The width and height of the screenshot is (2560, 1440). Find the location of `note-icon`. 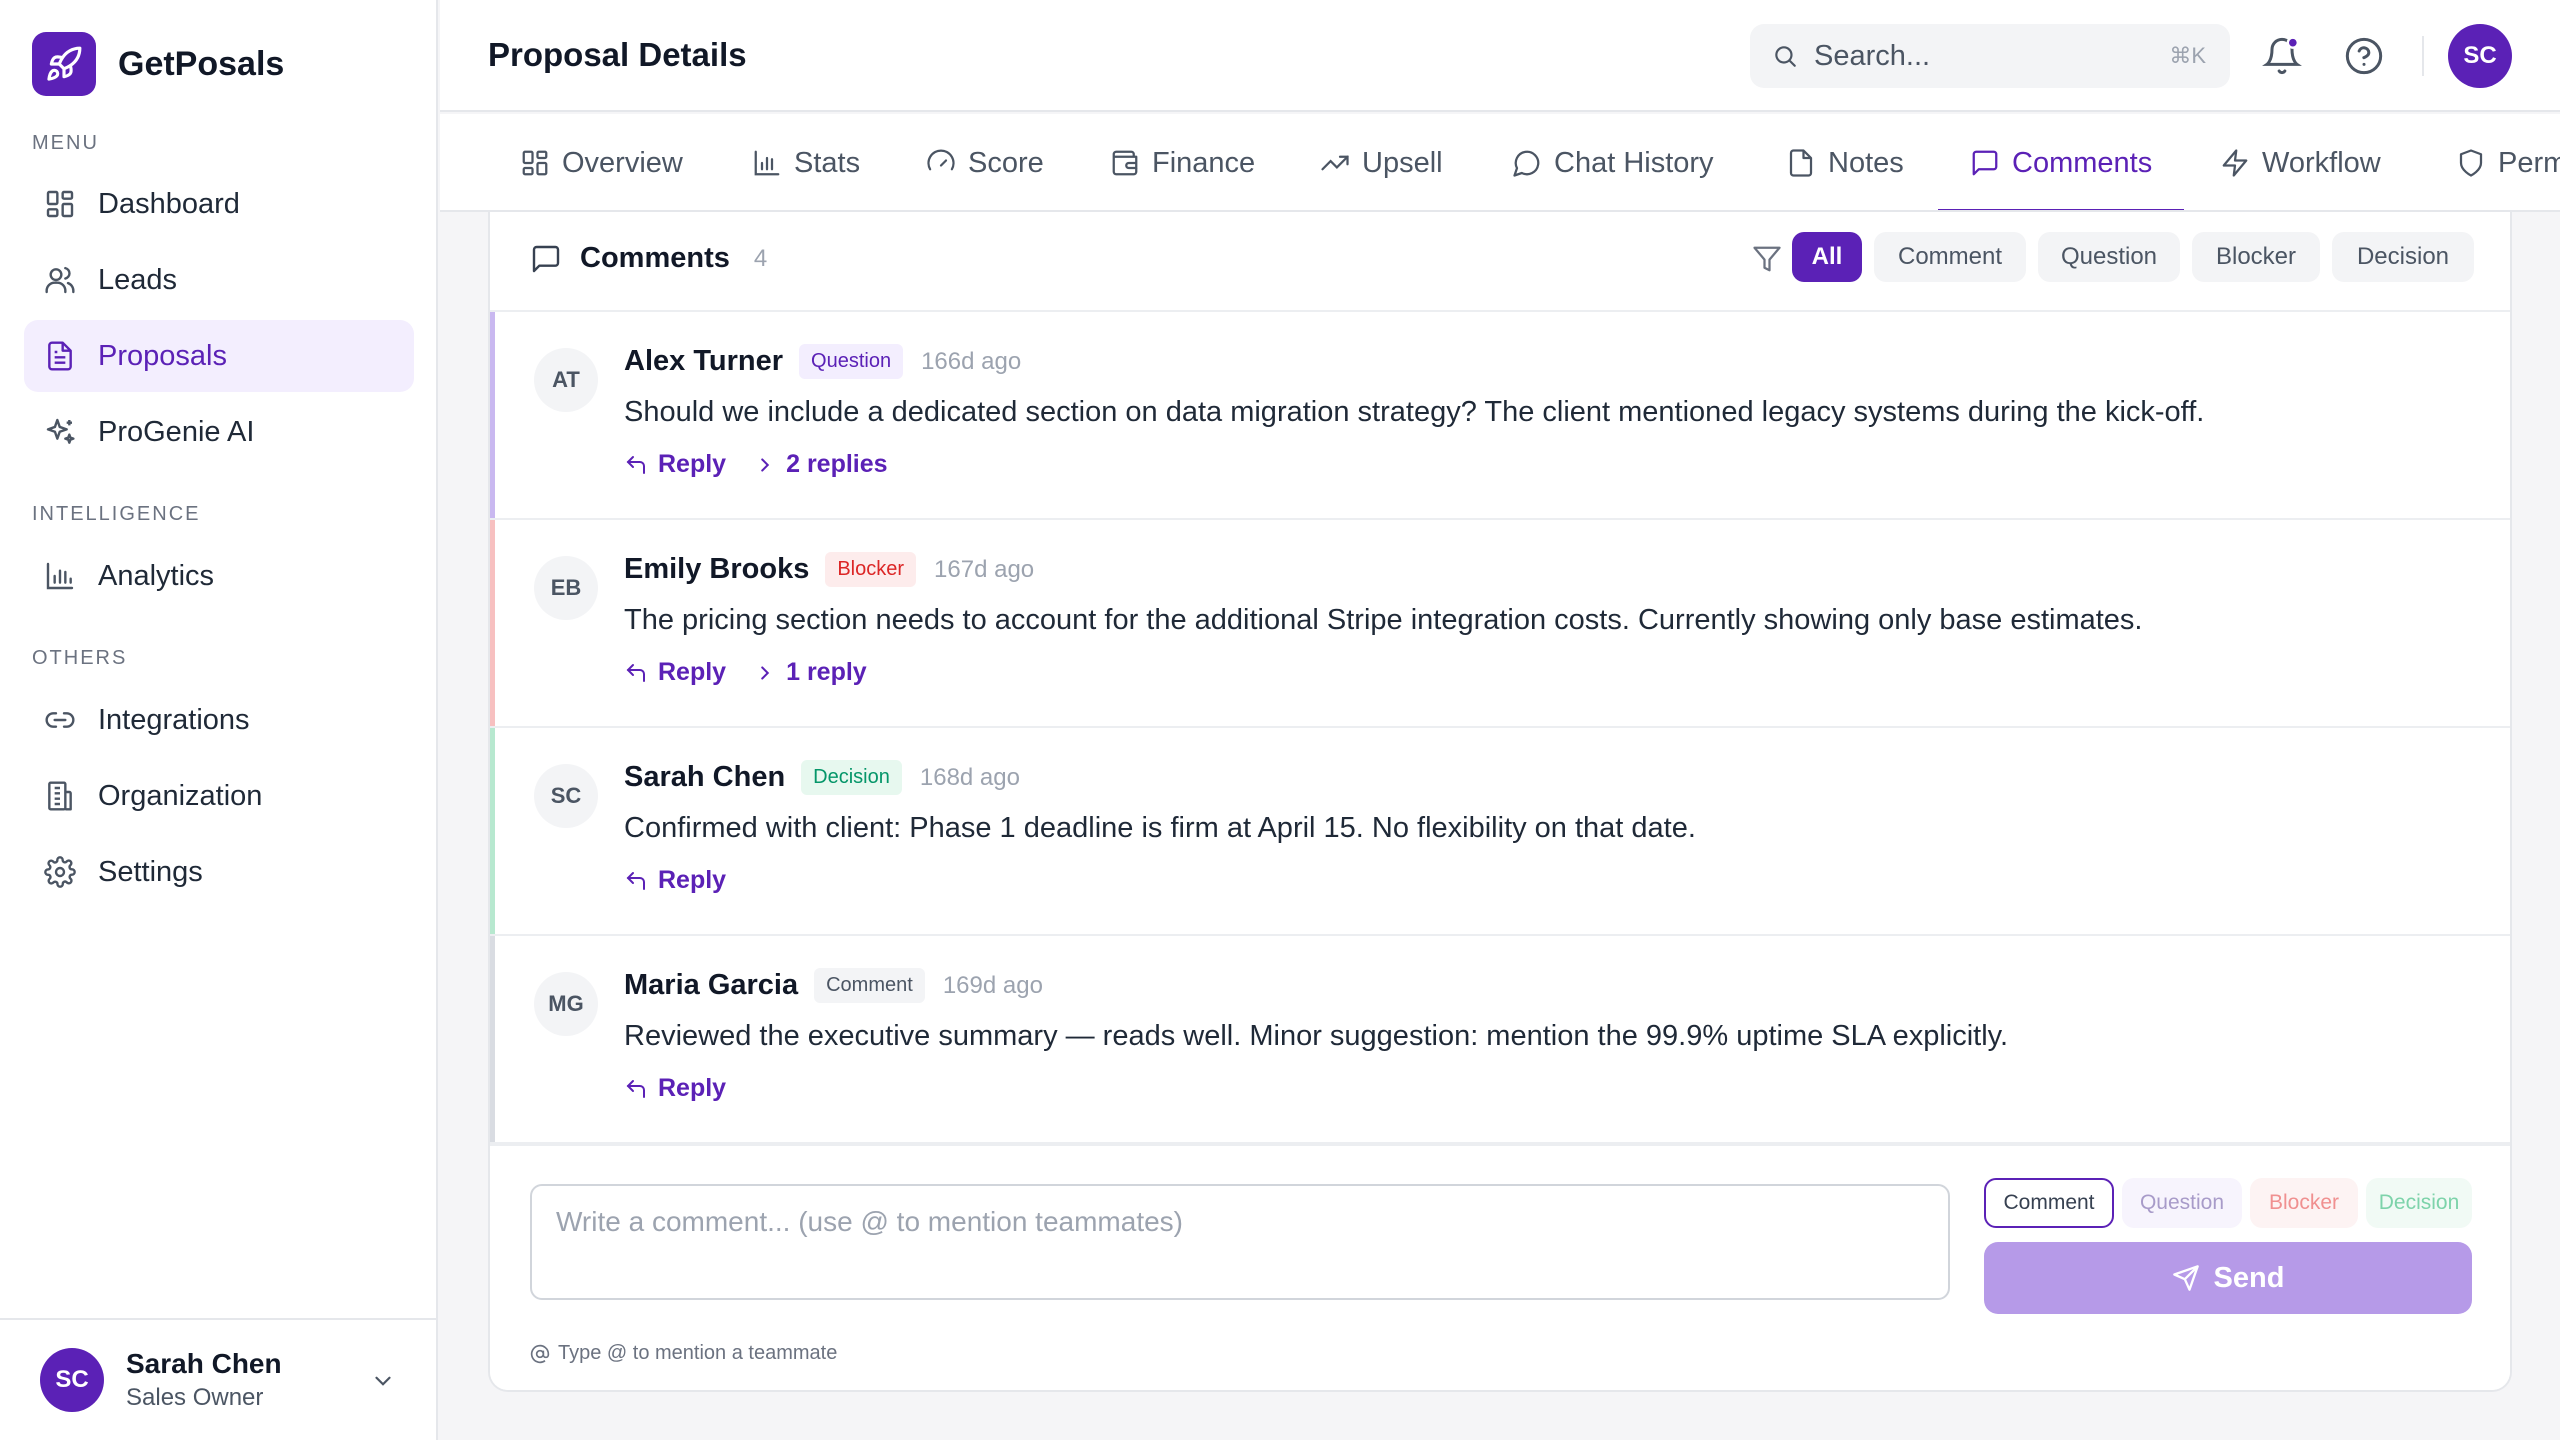

note-icon is located at coordinates (1801, 163).